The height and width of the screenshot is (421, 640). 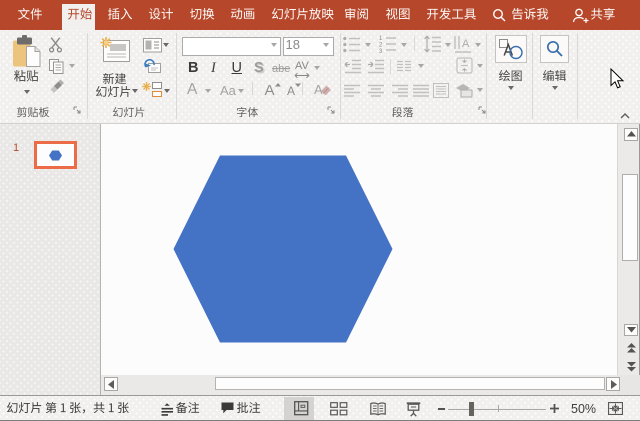 What do you see at coordinates (466, 44) in the screenshot?
I see `svg-text: A` at bounding box center [466, 44].